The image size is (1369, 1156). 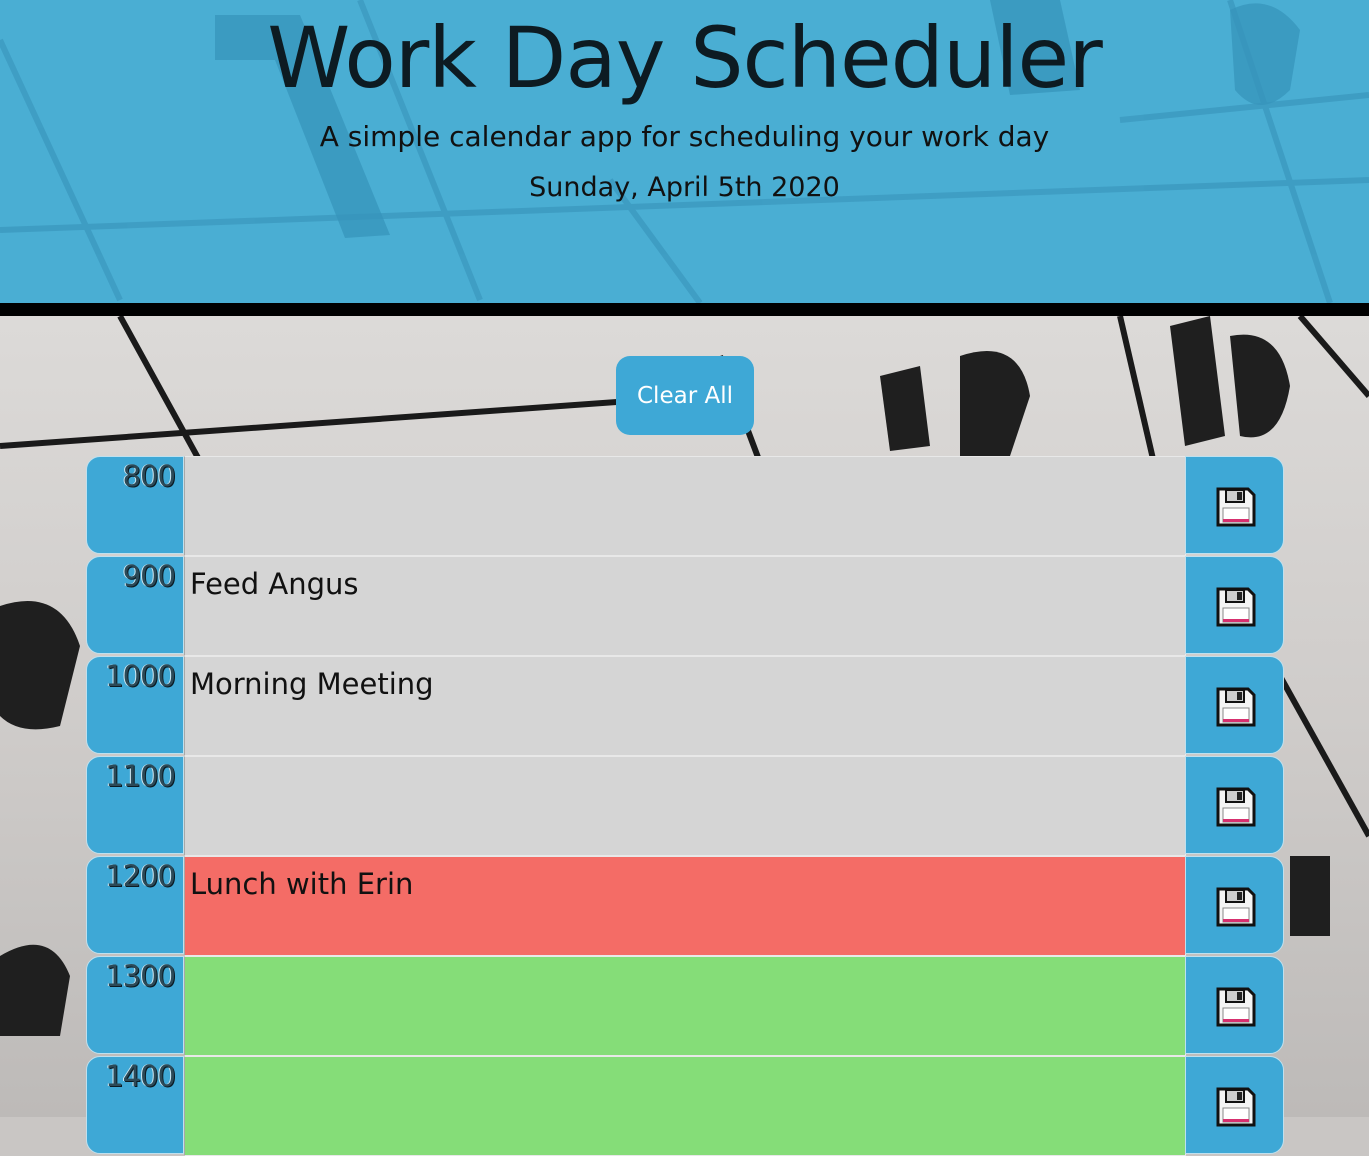 I want to click on hour-label-block: 1100, so click(x=135, y=805).